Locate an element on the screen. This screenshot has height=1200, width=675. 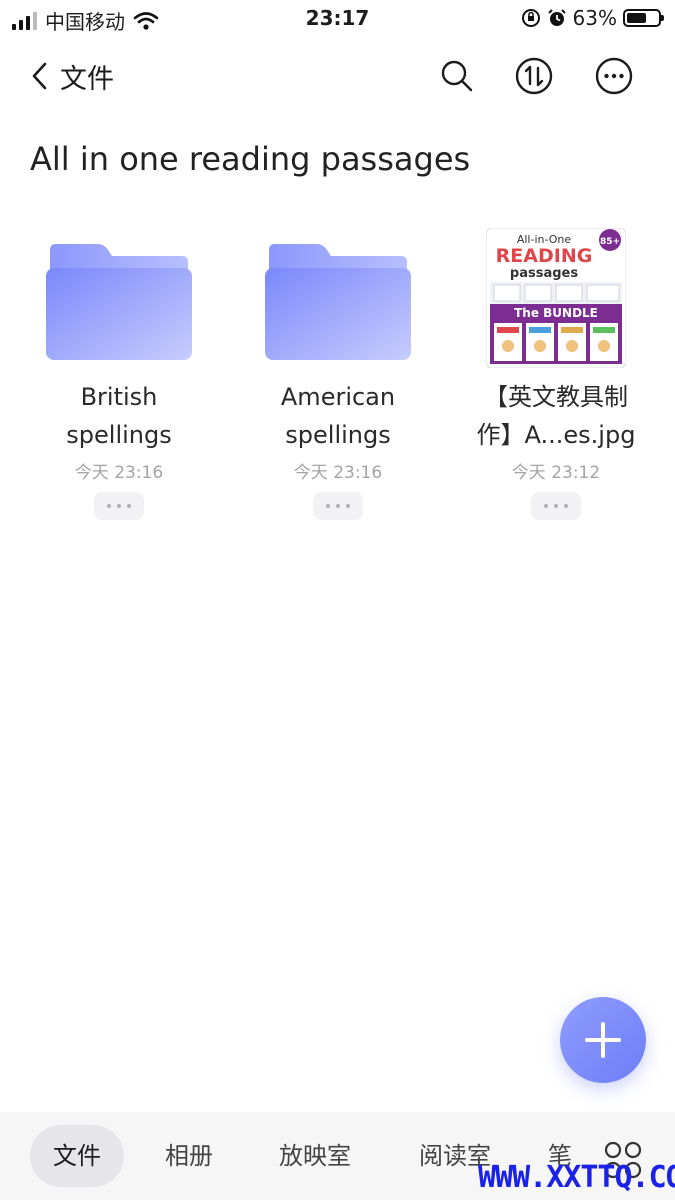
item-name: British spellings is located at coordinates (119, 416).